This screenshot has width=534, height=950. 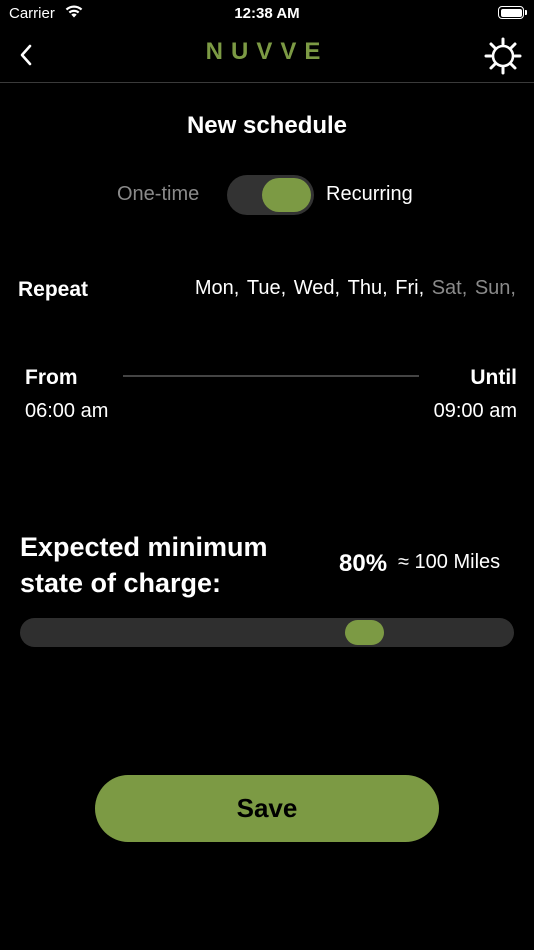 What do you see at coordinates (512, 12) in the screenshot?
I see `battery-icon` at bounding box center [512, 12].